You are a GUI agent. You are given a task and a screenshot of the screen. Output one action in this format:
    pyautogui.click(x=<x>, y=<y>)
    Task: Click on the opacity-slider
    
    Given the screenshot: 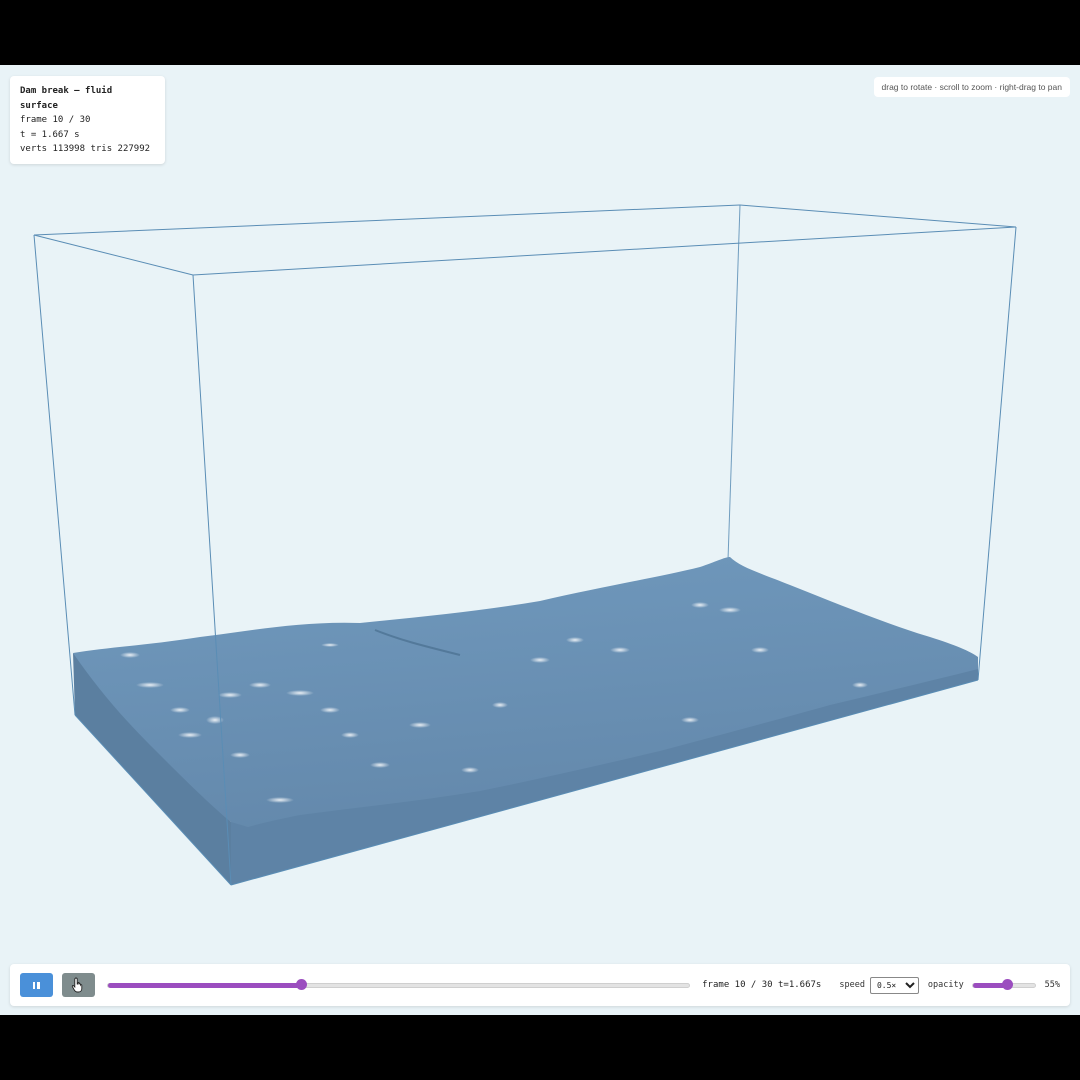 What is the action you would take?
    pyautogui.click(x=1003, y=984)
    